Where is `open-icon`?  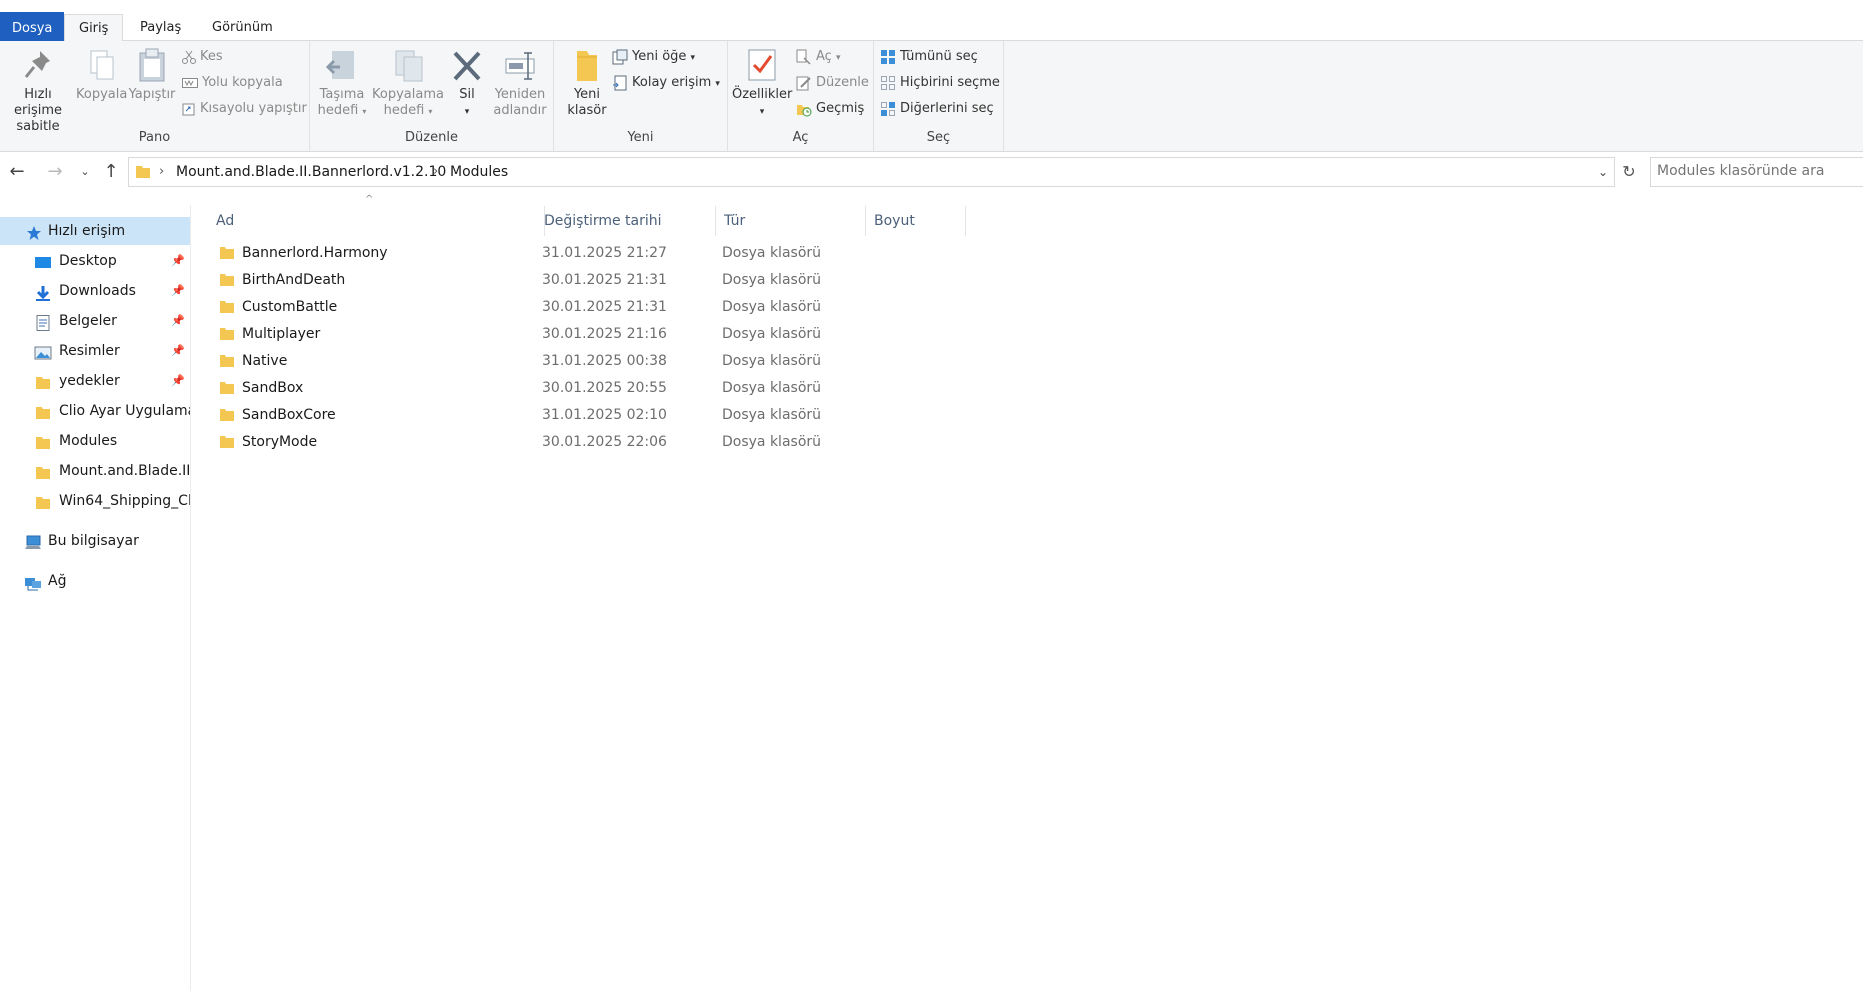
open-icon is located at coordinates (803, 57).